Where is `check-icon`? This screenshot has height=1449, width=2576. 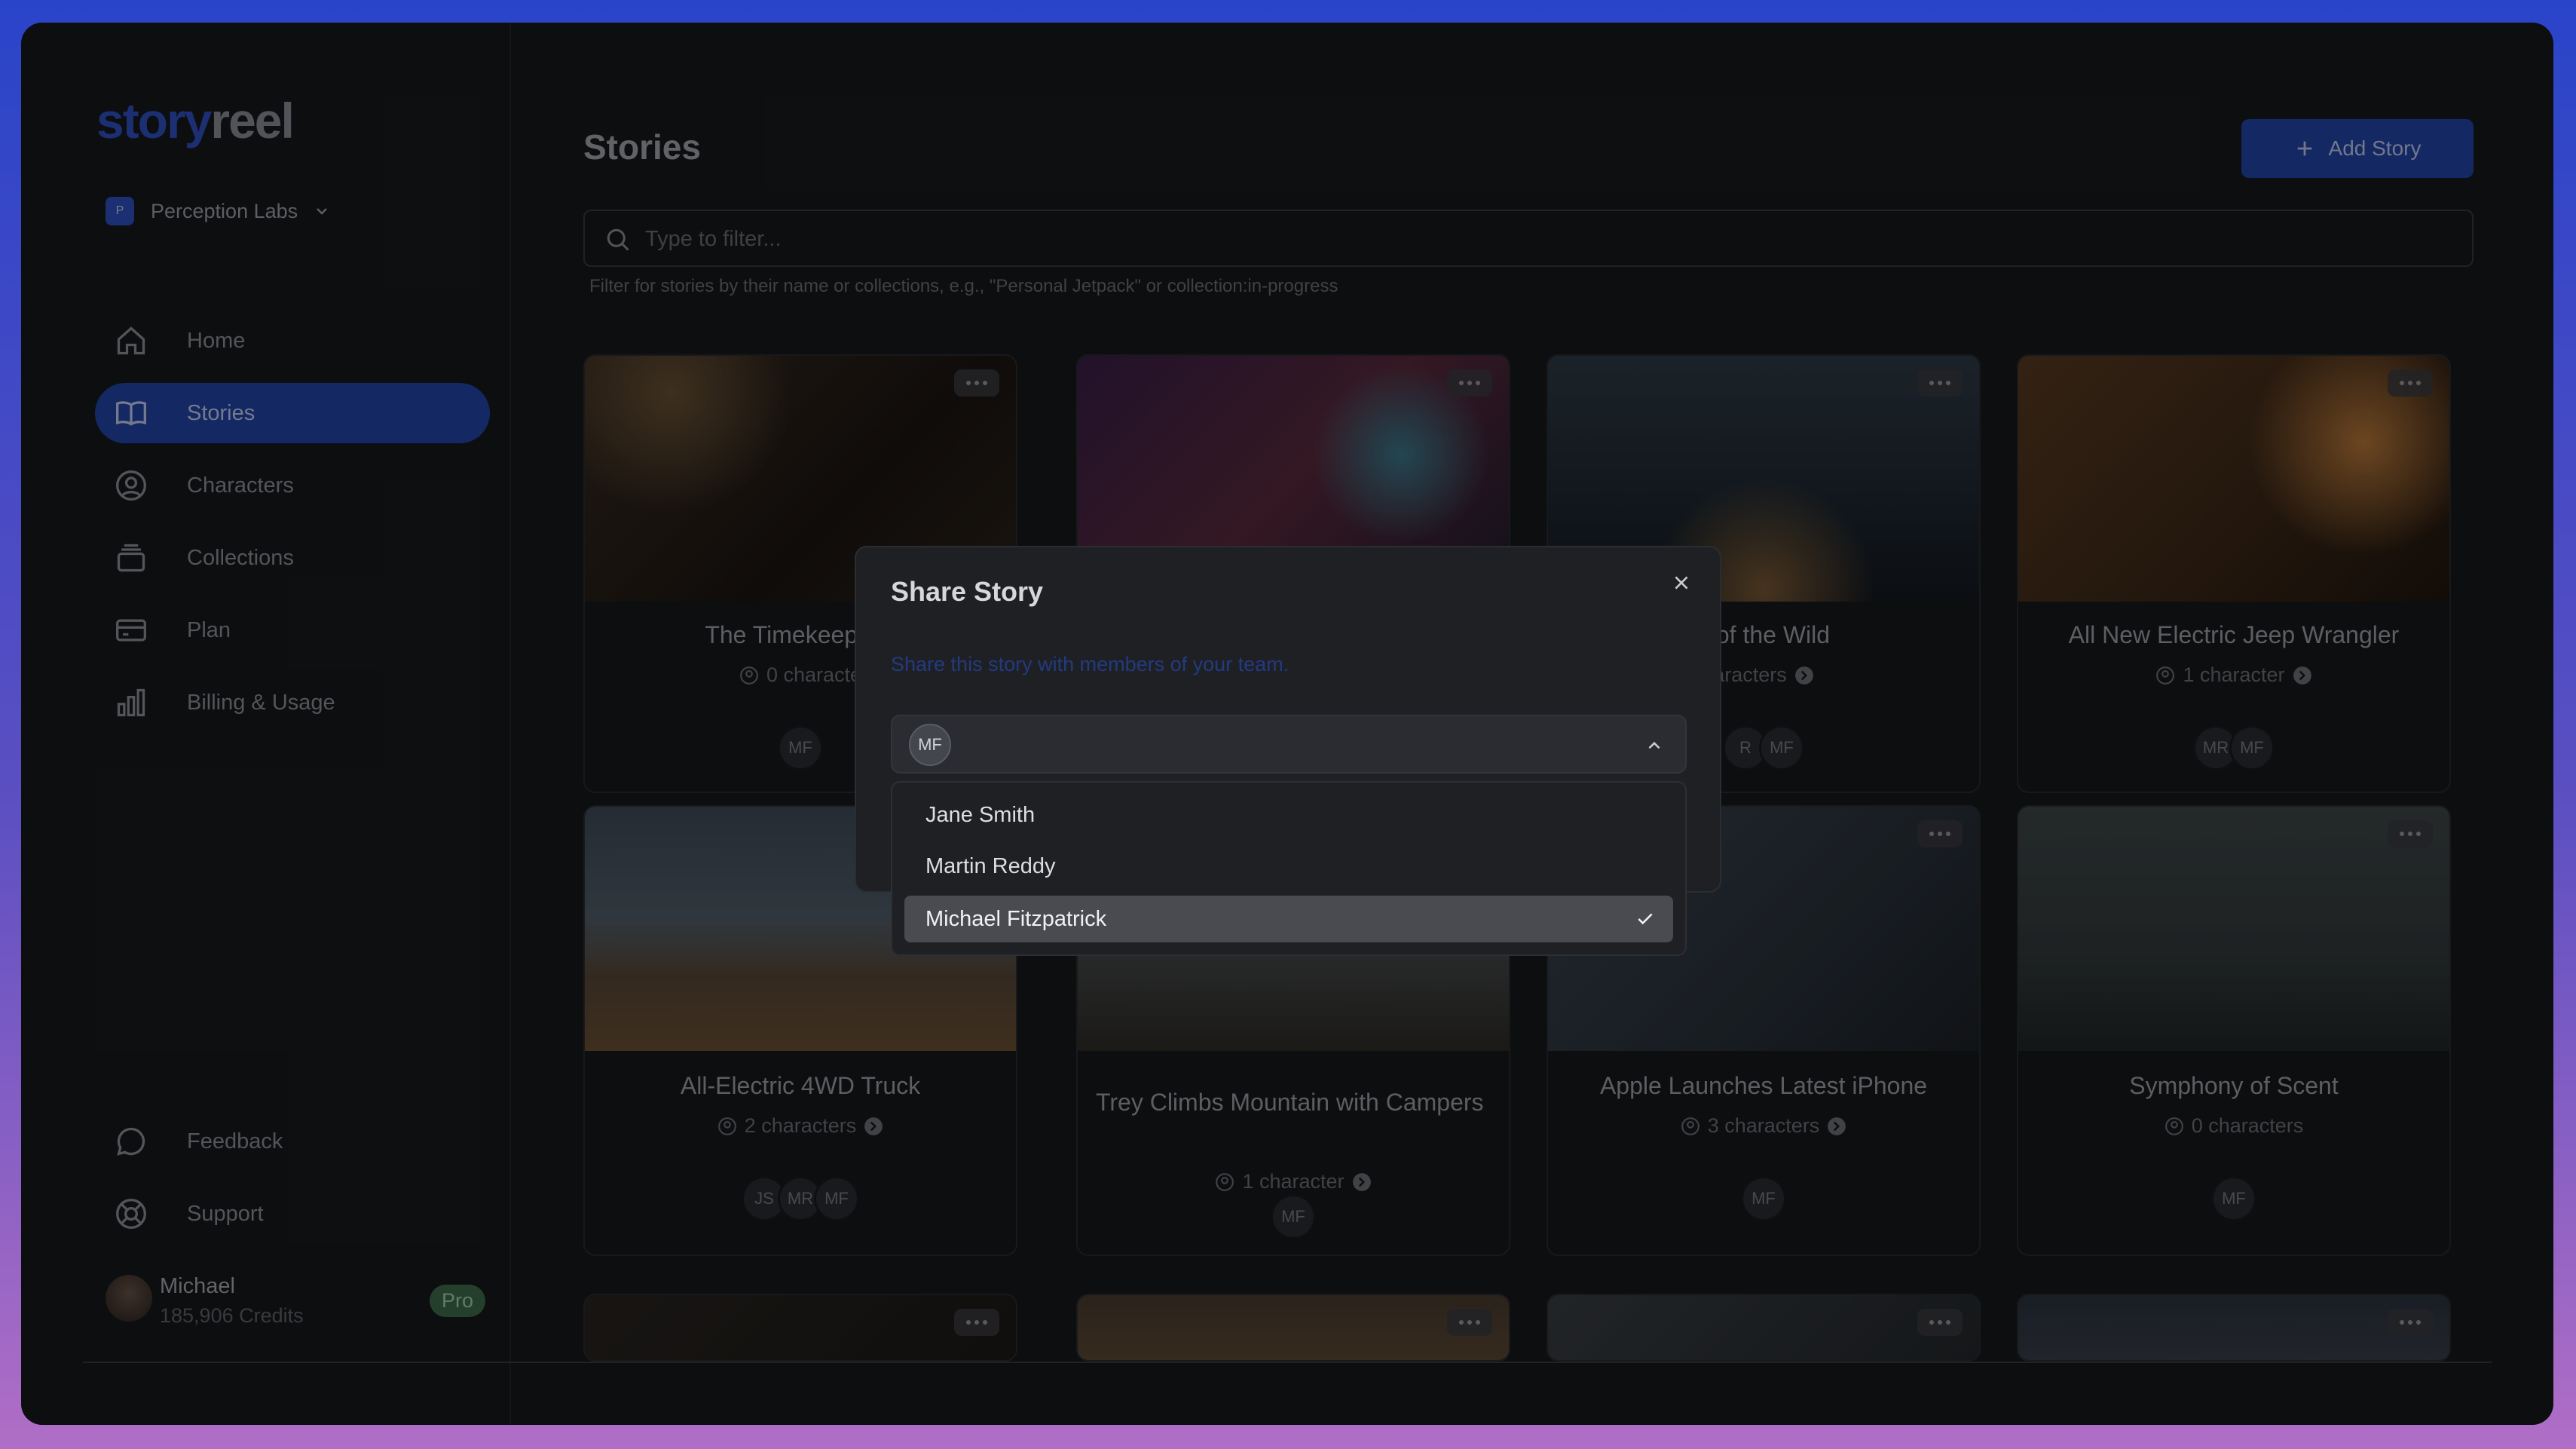 check-icon is located at coordinates (1645, 919).